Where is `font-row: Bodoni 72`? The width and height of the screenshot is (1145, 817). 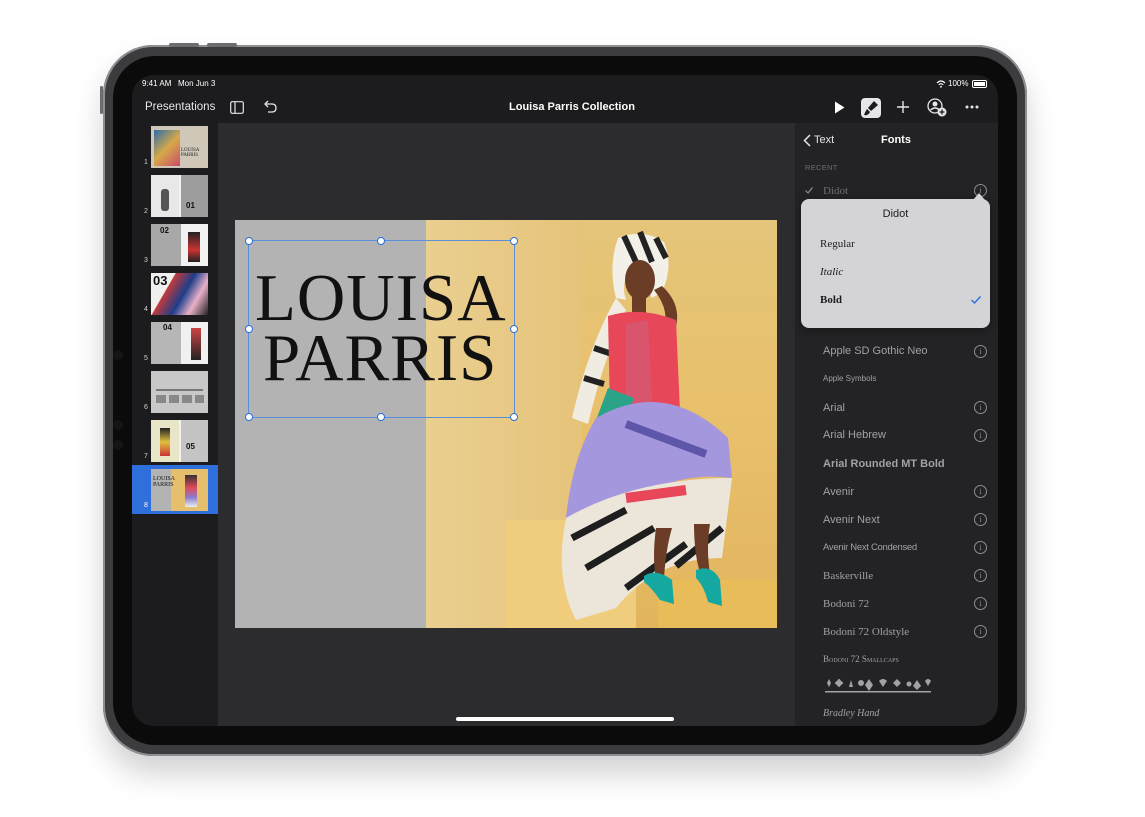 font-row: Bodoni 72 is located at coordinates (846, 604).